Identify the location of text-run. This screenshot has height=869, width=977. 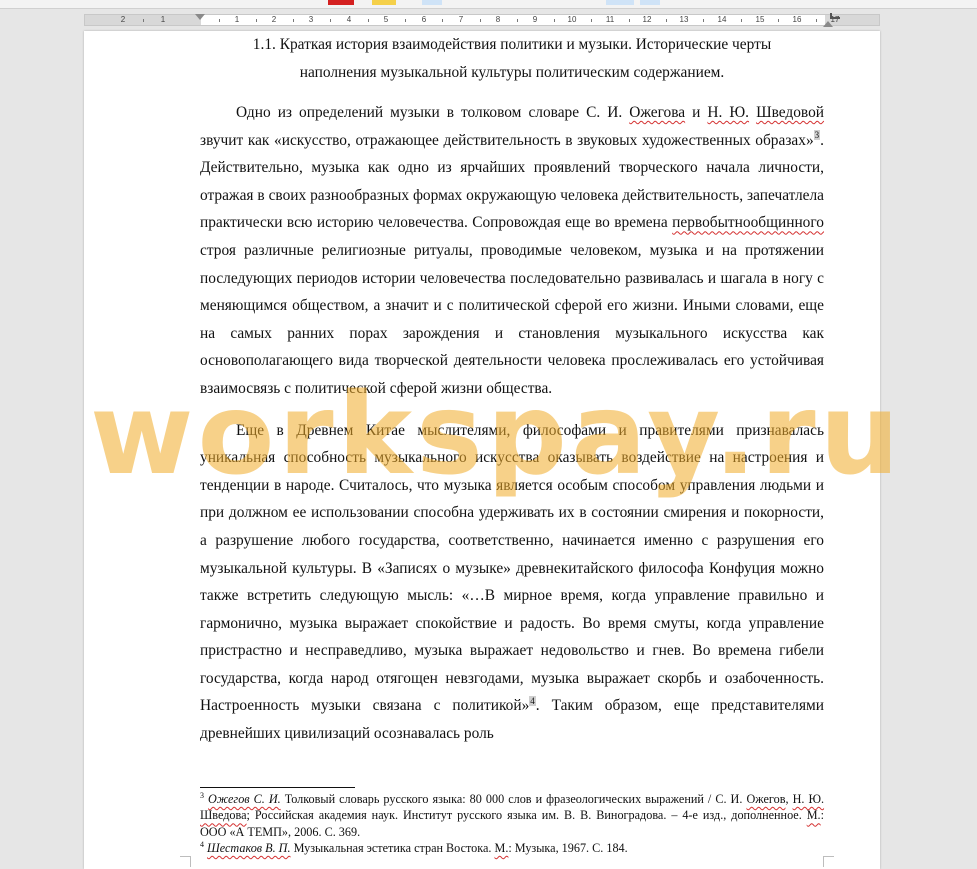
(752, 112).